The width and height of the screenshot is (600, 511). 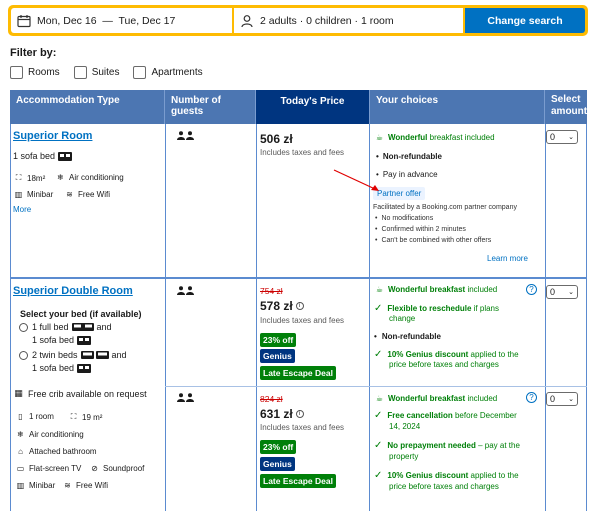 What do you see at coordinates (52, 136) in the screenshot?
I see `room-name-superior-room: Superior Room` at bounding box center [52, 136].